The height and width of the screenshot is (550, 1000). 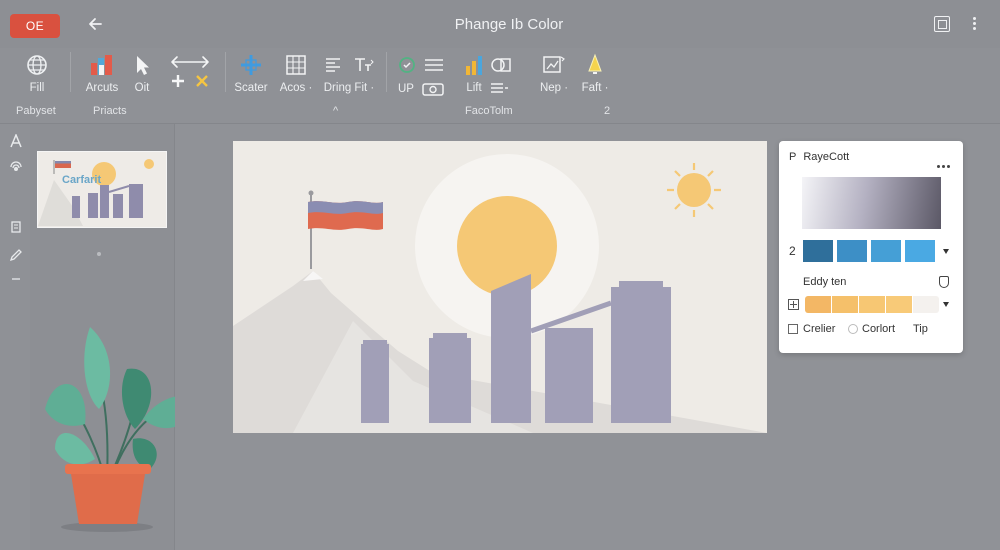 I want to click on fill-button: Fill, so click(x=37, y=75).